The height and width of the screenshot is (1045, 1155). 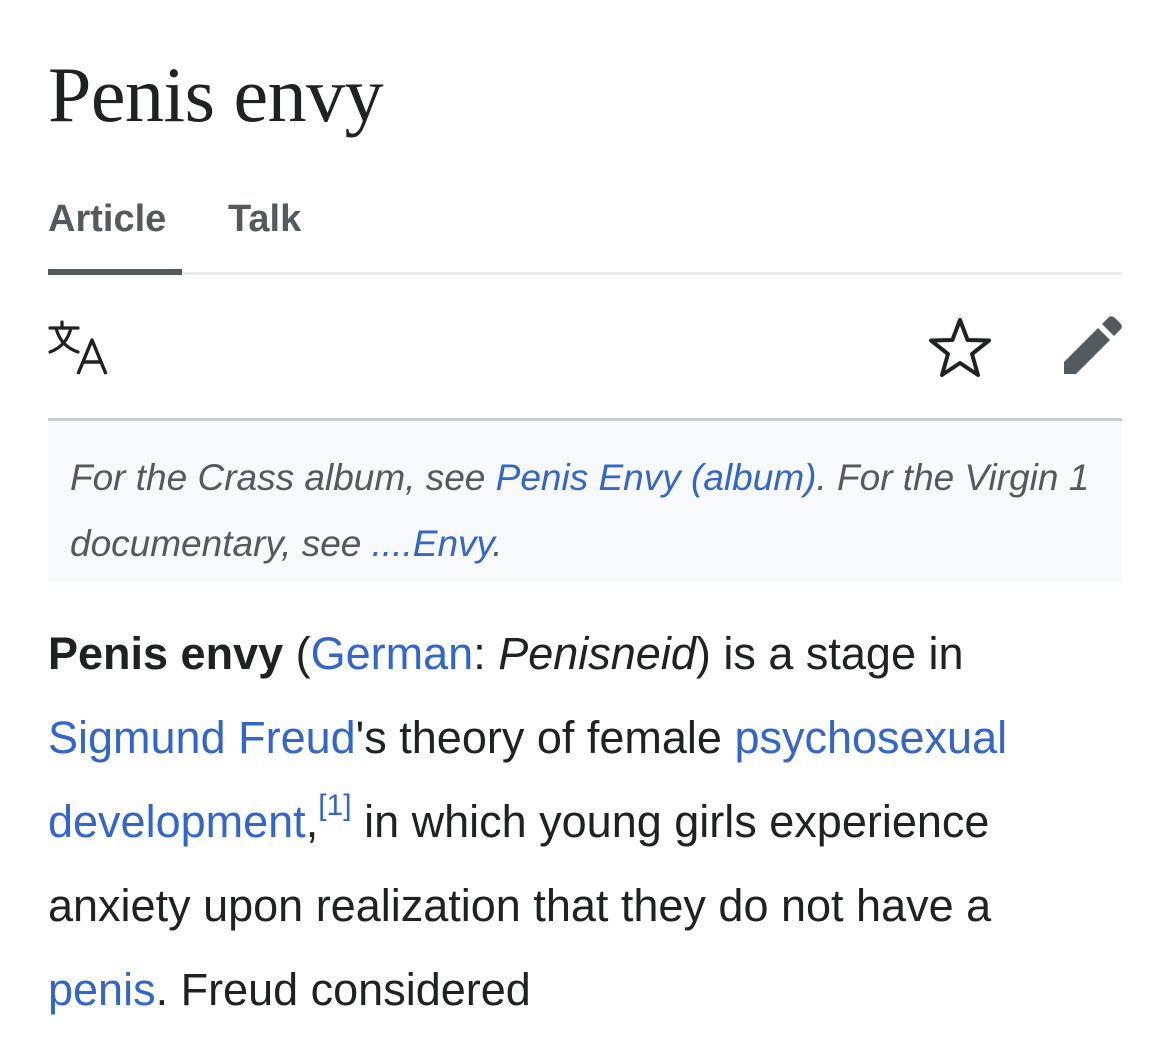 What do you see at coordinates (264, 219) in the screenshot?
I see `tab-talk: Talk` at bounding box center [264, 219].